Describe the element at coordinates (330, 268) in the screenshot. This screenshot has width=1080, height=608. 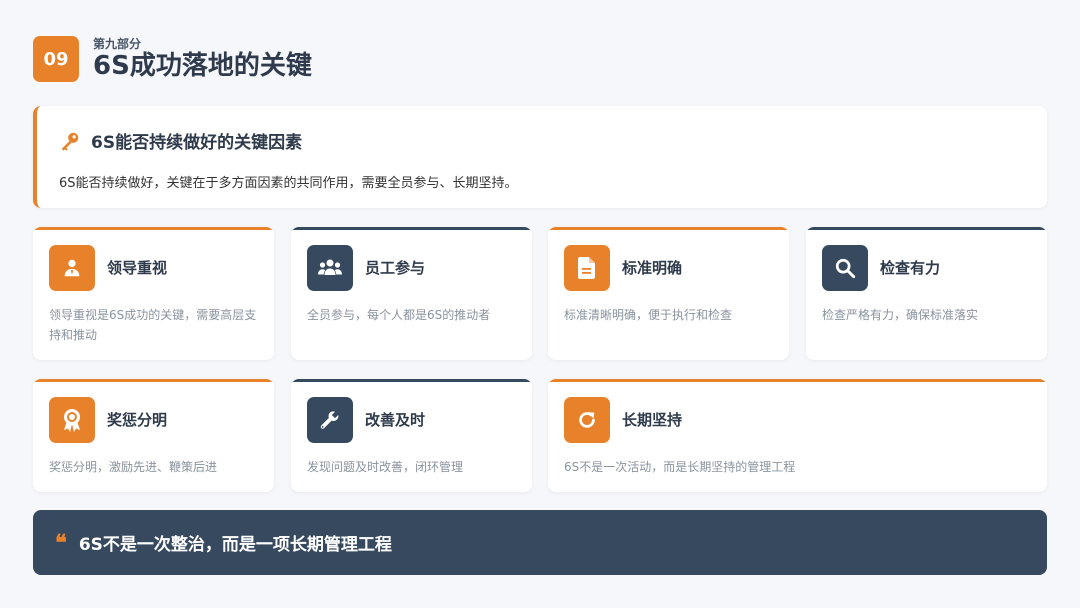
I see `people-group-icon` at that location.